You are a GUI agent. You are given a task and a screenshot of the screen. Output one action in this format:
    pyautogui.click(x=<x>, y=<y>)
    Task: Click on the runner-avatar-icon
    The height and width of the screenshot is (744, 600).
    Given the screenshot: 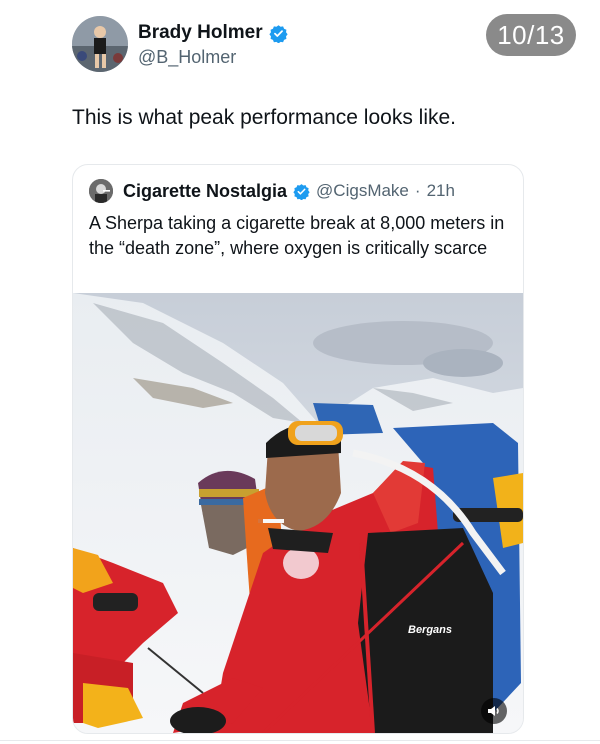 What is the action you would take?
    pyautogui.click(x=100, y=44)
    